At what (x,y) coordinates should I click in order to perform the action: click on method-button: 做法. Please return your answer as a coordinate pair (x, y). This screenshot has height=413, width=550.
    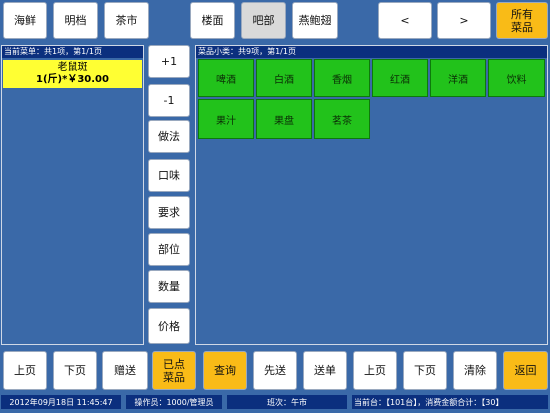
    Looking at the image, I should click on (169, 136).